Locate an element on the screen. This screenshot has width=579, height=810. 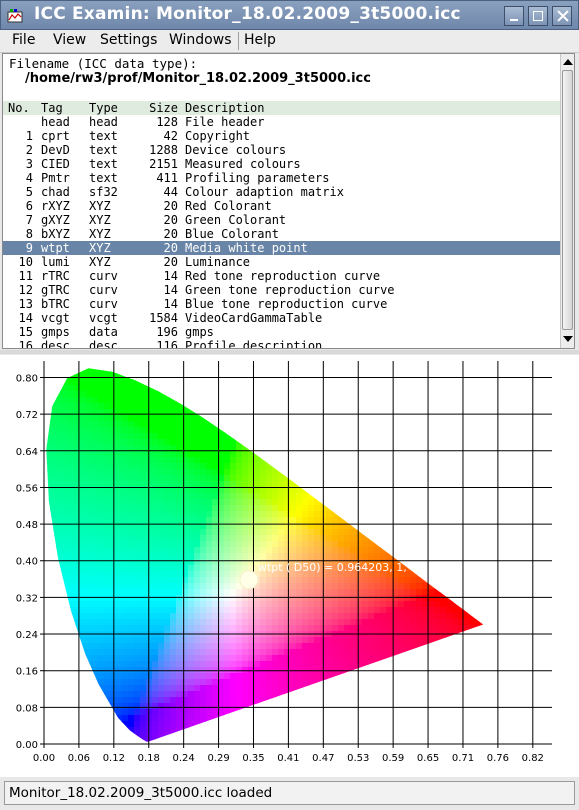
table-row: 15 gmps data 196 gmps is located at coordinates (281, 332).